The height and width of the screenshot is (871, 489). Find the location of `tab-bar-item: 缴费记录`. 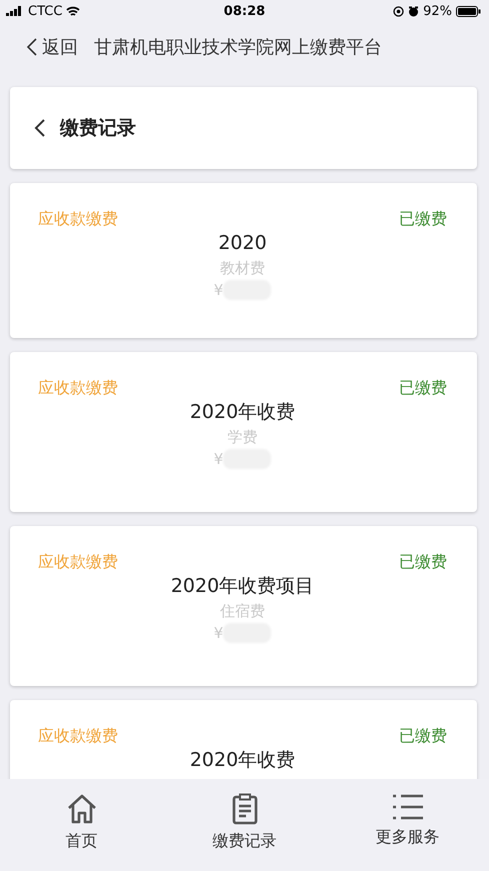

tab-bar-item: 缴费记录 is located at coordinates (245, 822).